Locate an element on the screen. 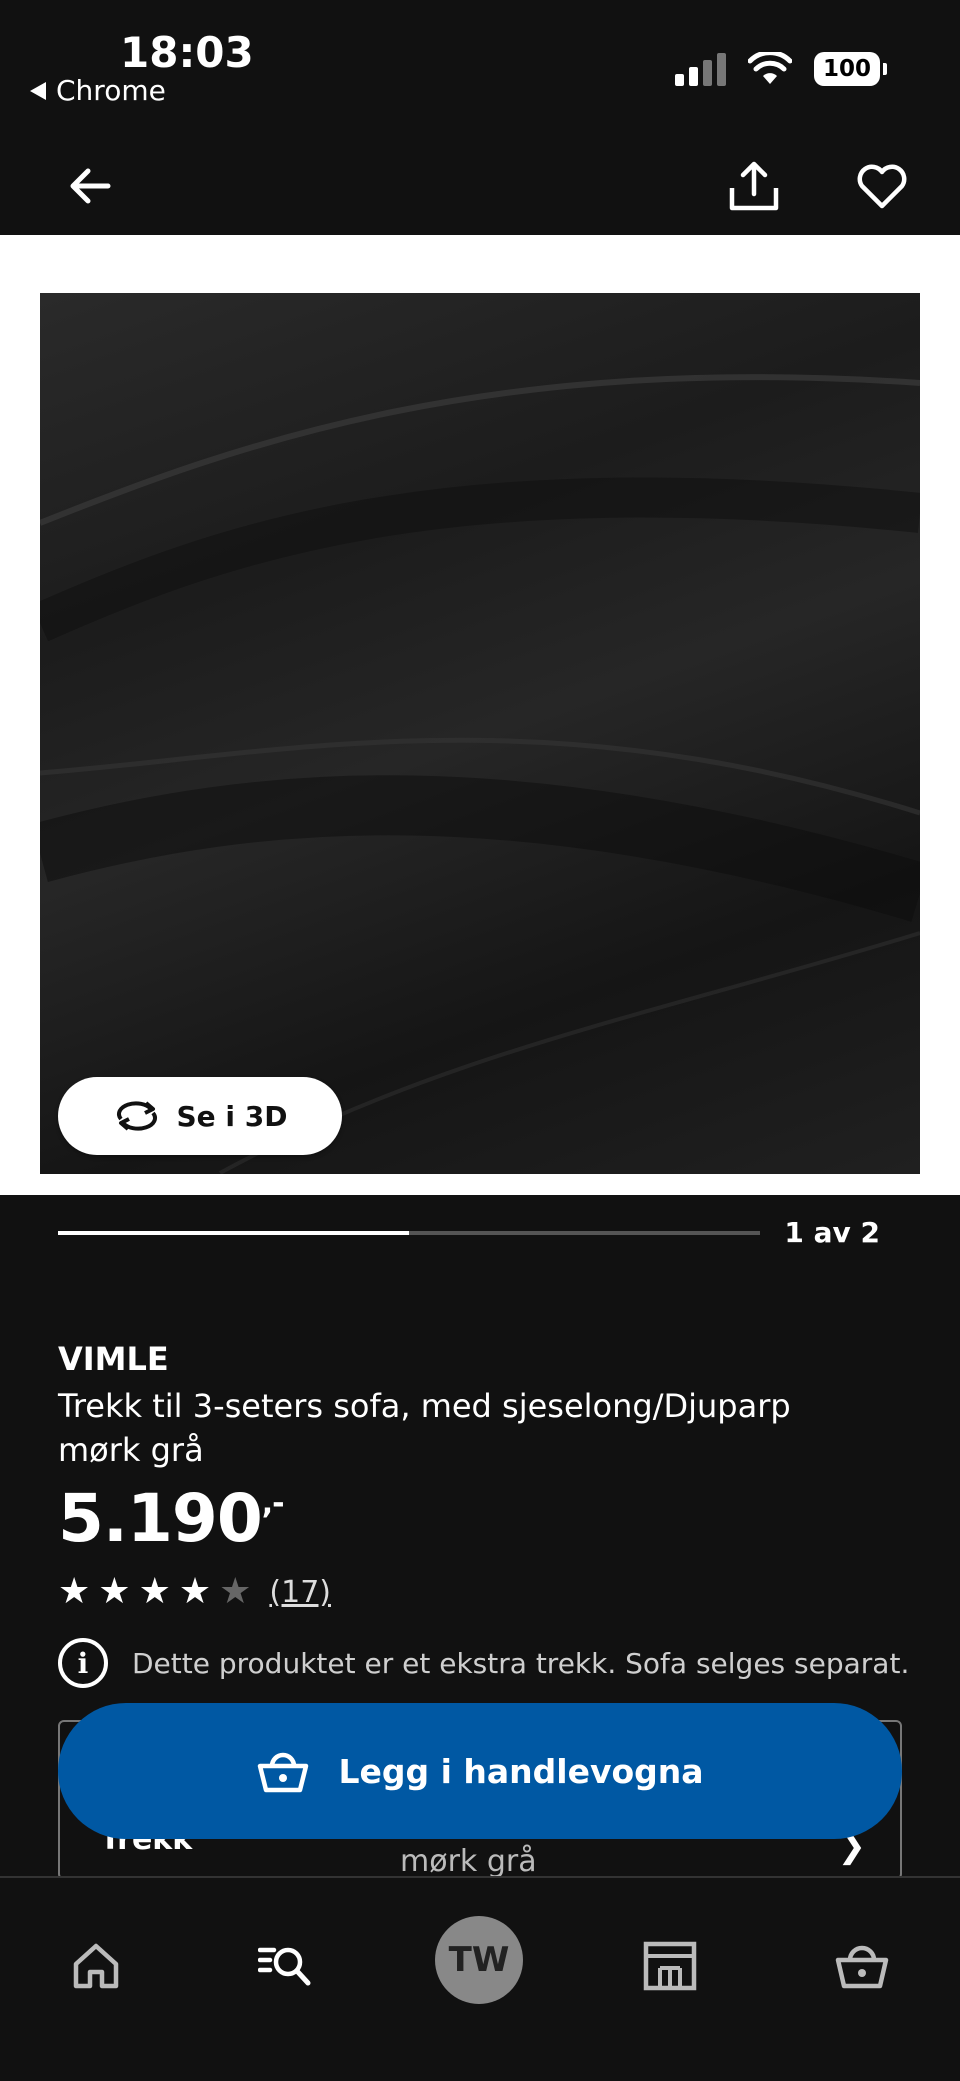 This screenshot has width=960, height=2081. heart-icon is located at coordinates (882, 186).